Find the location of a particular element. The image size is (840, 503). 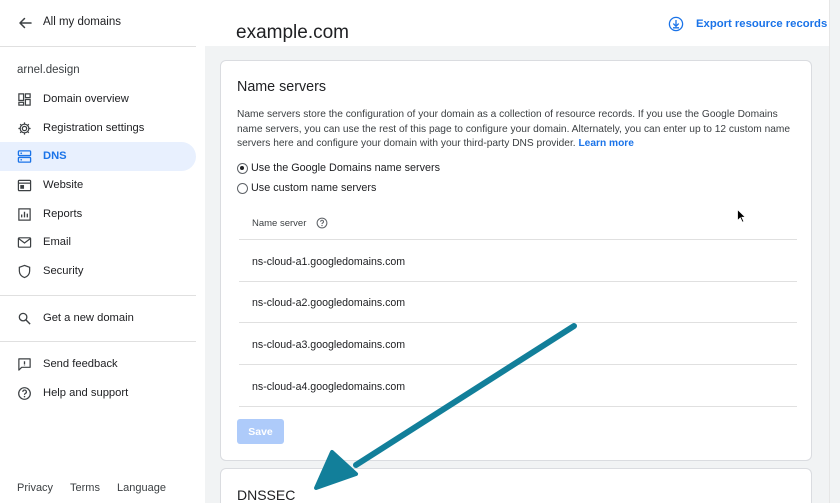

privacy-link: Privacy is located at coordinates (35, 488).